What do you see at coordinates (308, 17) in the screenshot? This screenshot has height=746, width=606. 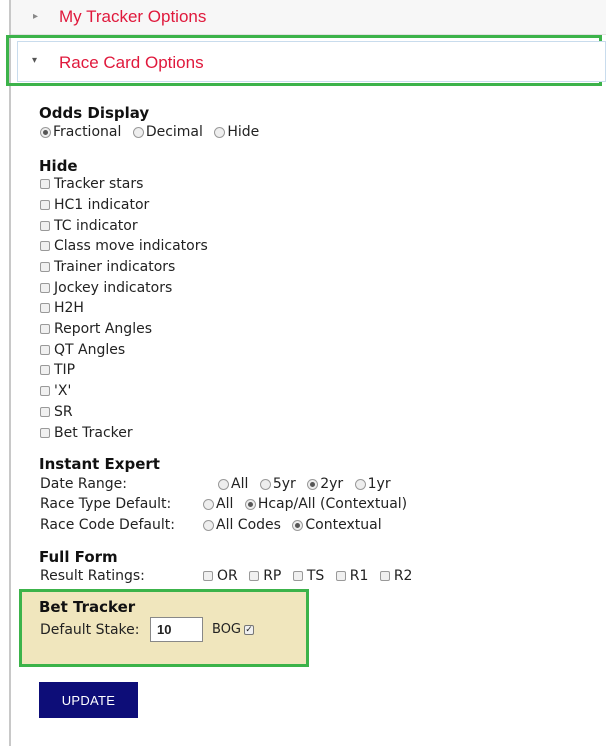 I see `accordion-my-tracker-options: ▸ My Tracker Options` at bounding box center [308, 17].